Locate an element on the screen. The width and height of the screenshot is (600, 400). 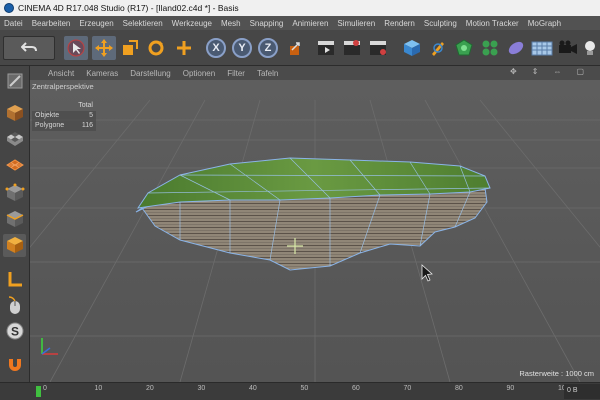
clapper-settings-icon is located at coordinates (378, 48).